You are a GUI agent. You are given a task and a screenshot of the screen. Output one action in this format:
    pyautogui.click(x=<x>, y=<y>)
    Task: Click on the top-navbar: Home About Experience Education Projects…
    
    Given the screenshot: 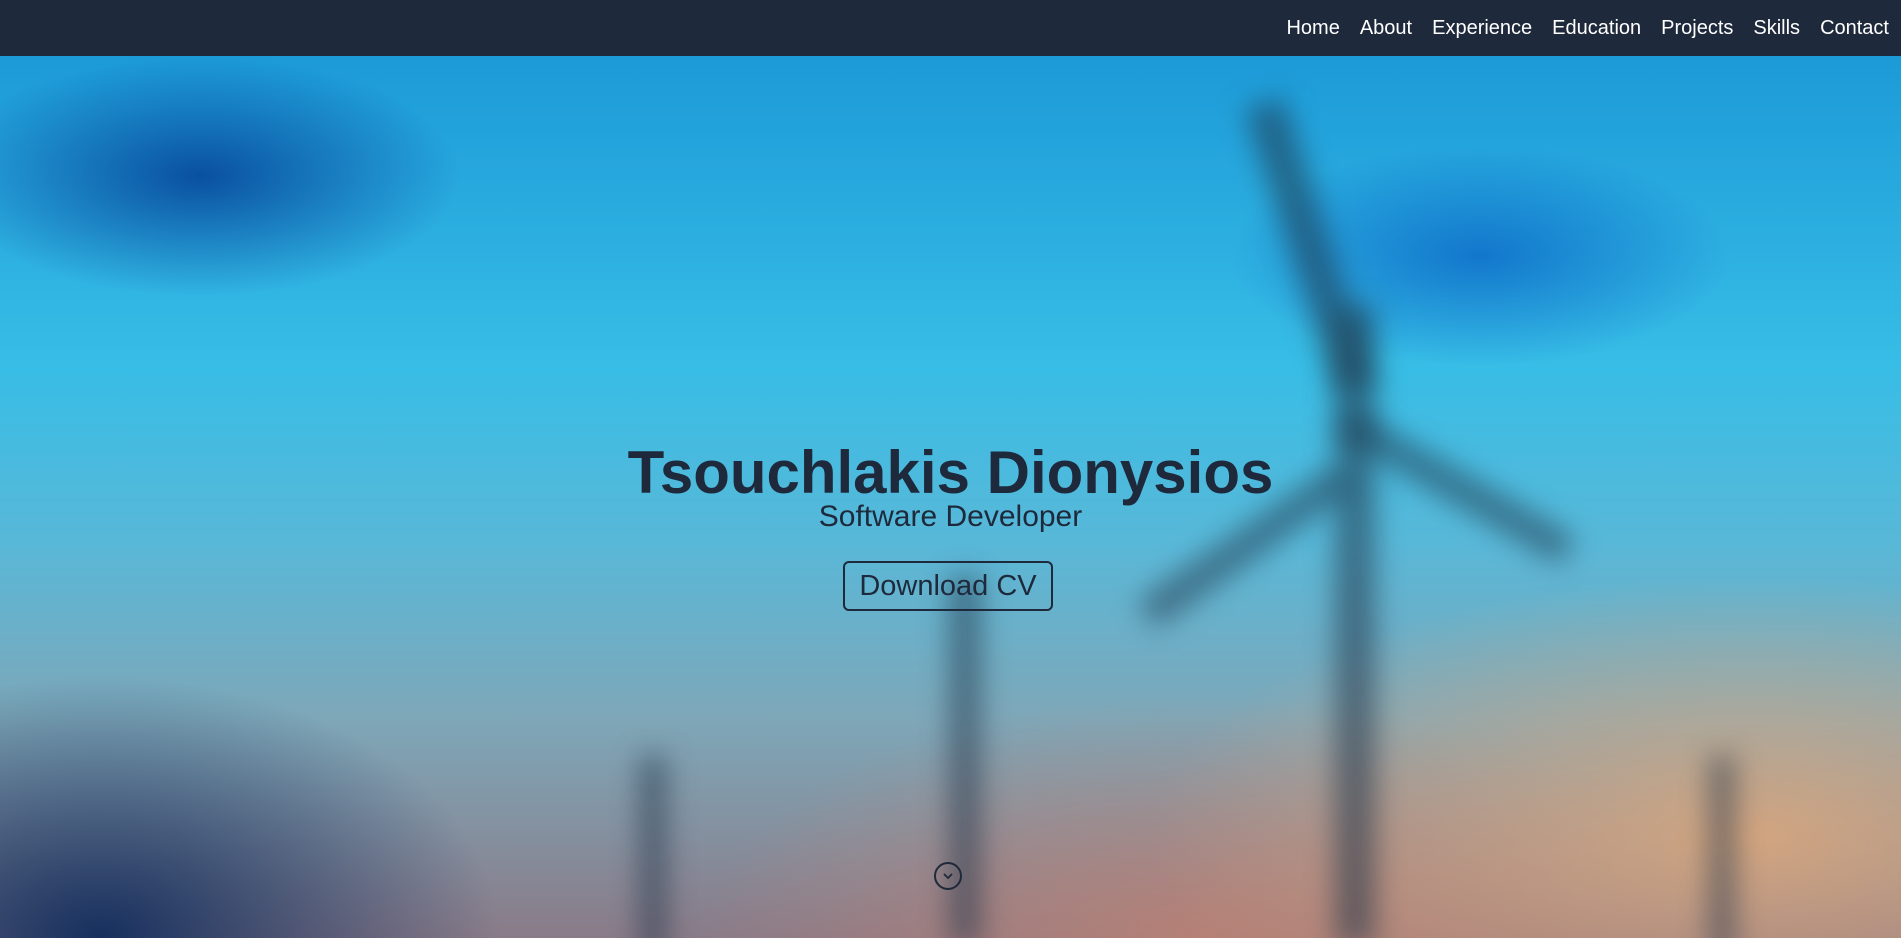 What is the action you would take?
    pyautogui.click(x=950, y=28)
    